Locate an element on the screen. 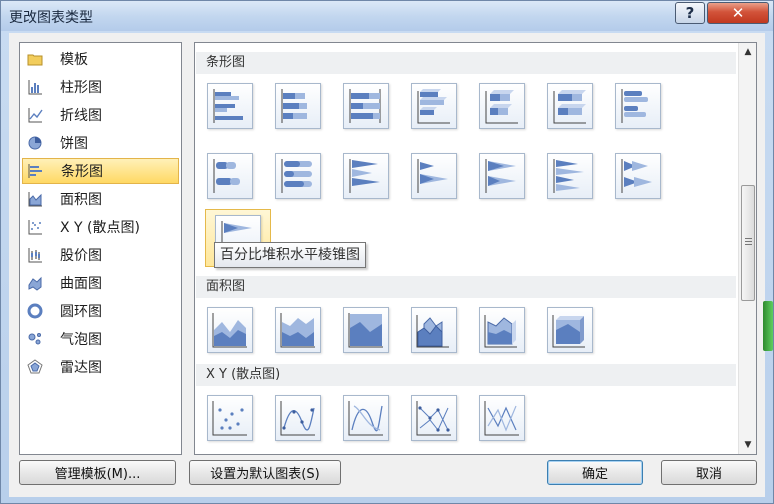 Image resolution: width=774 pixels, height=504 pixels. close-button: ✕ is located at coordinates (738, 13).